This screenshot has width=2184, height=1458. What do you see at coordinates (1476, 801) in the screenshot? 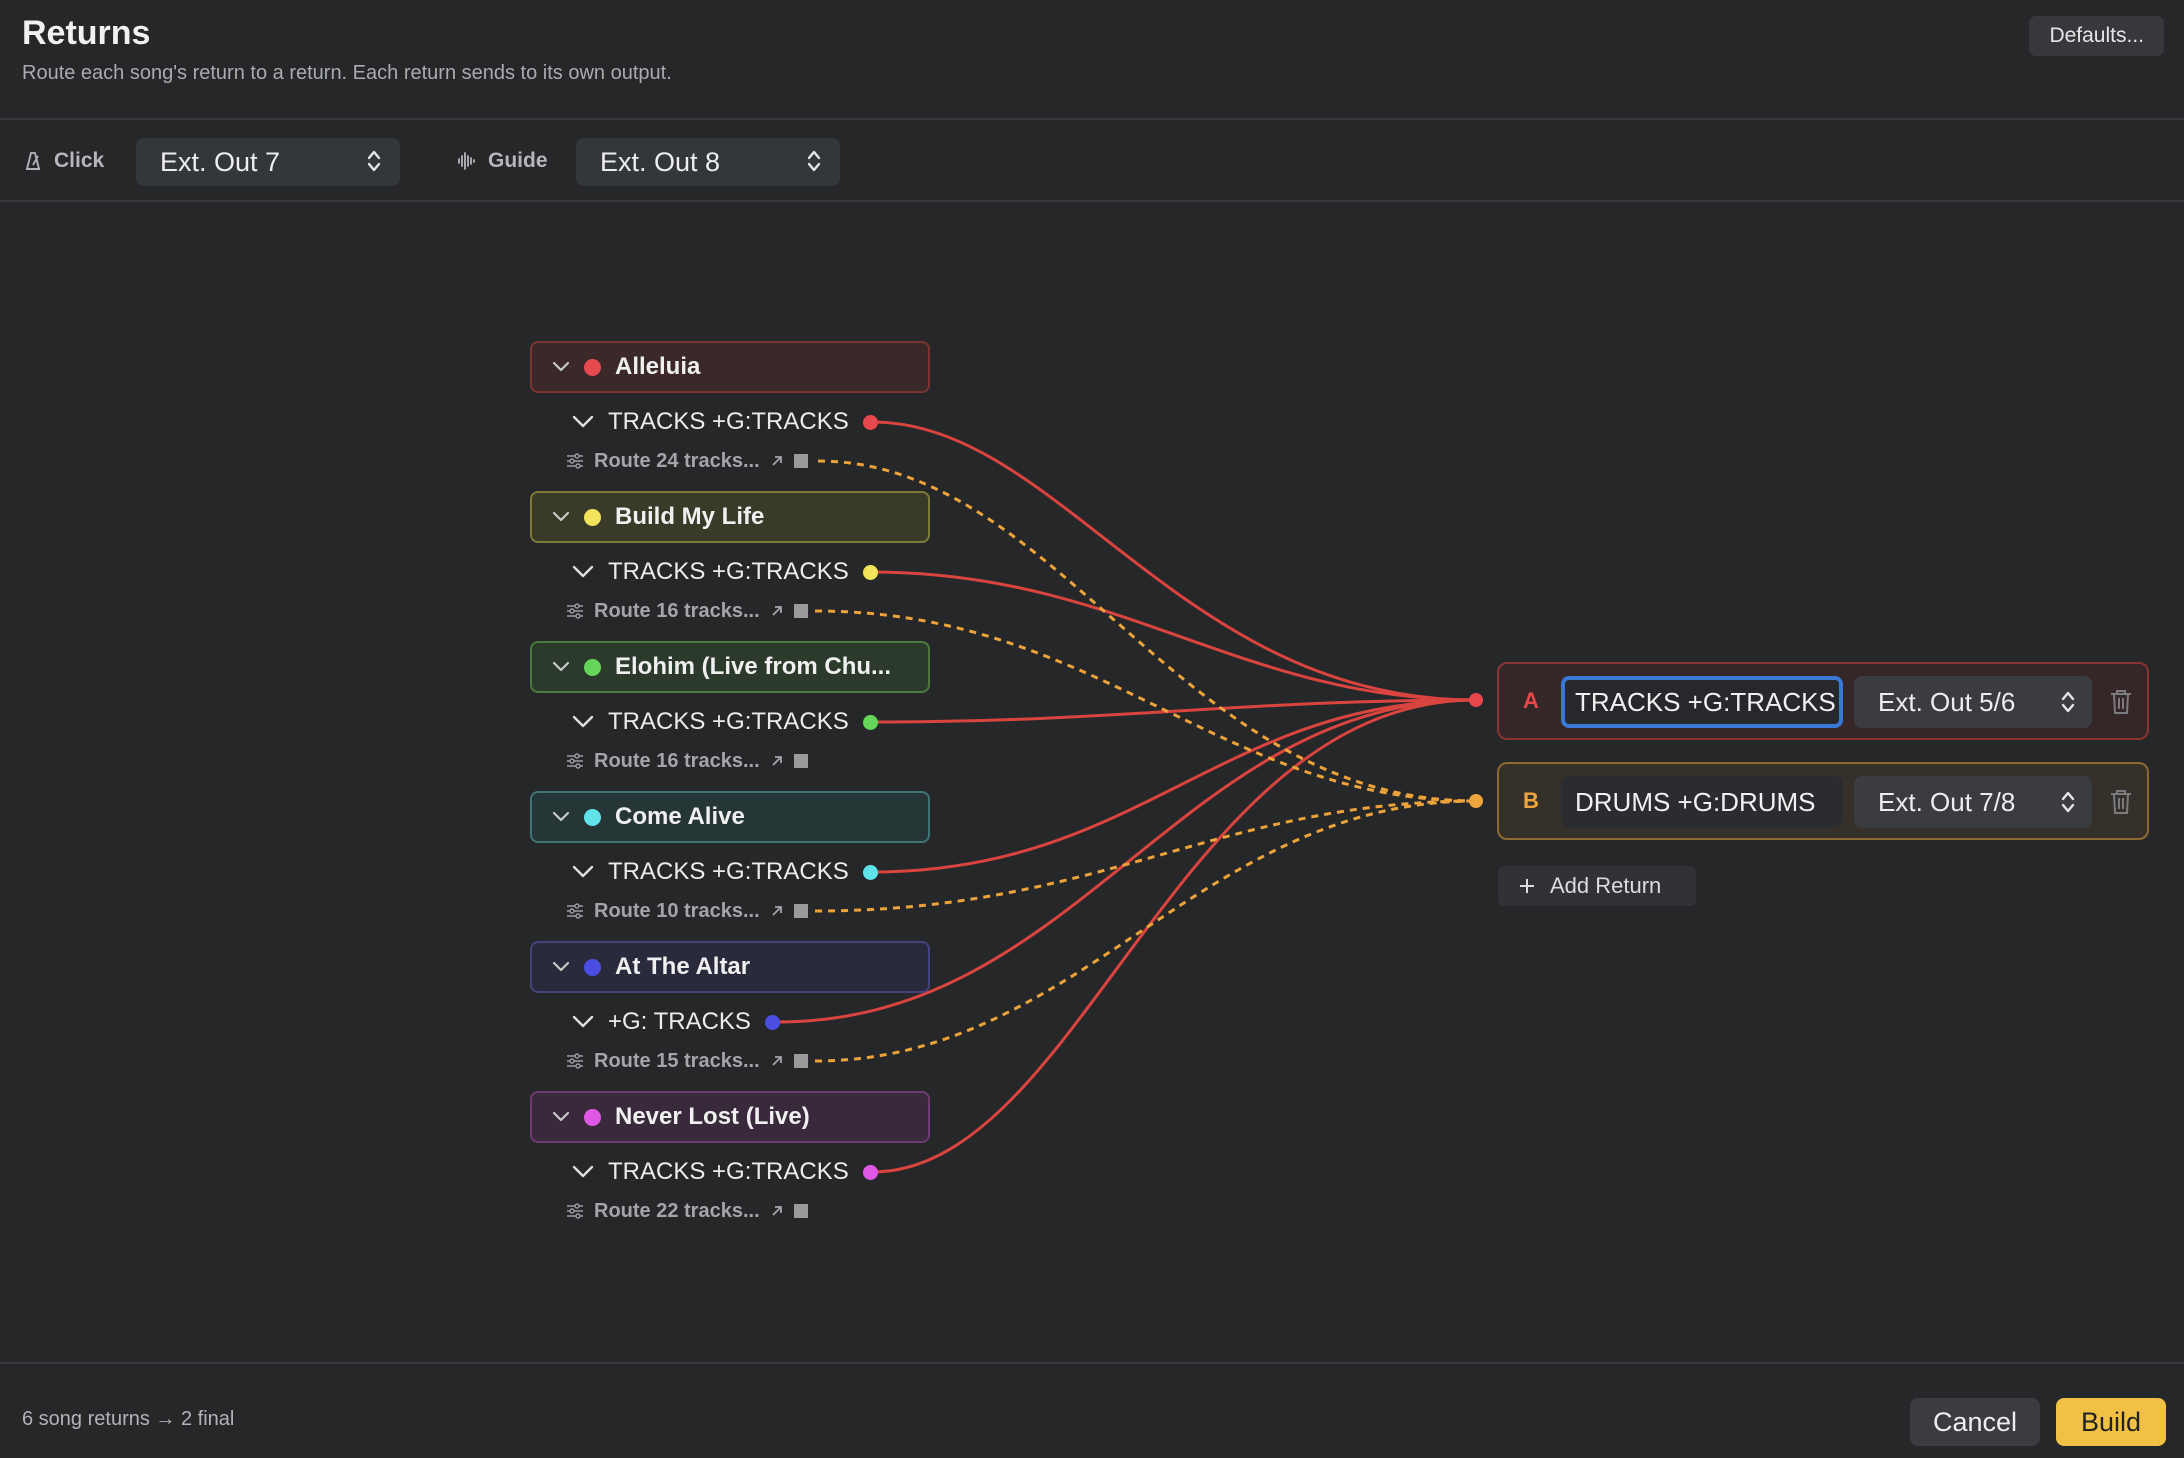
I see `return-b-input-port` at bounding box center [1476, 801].